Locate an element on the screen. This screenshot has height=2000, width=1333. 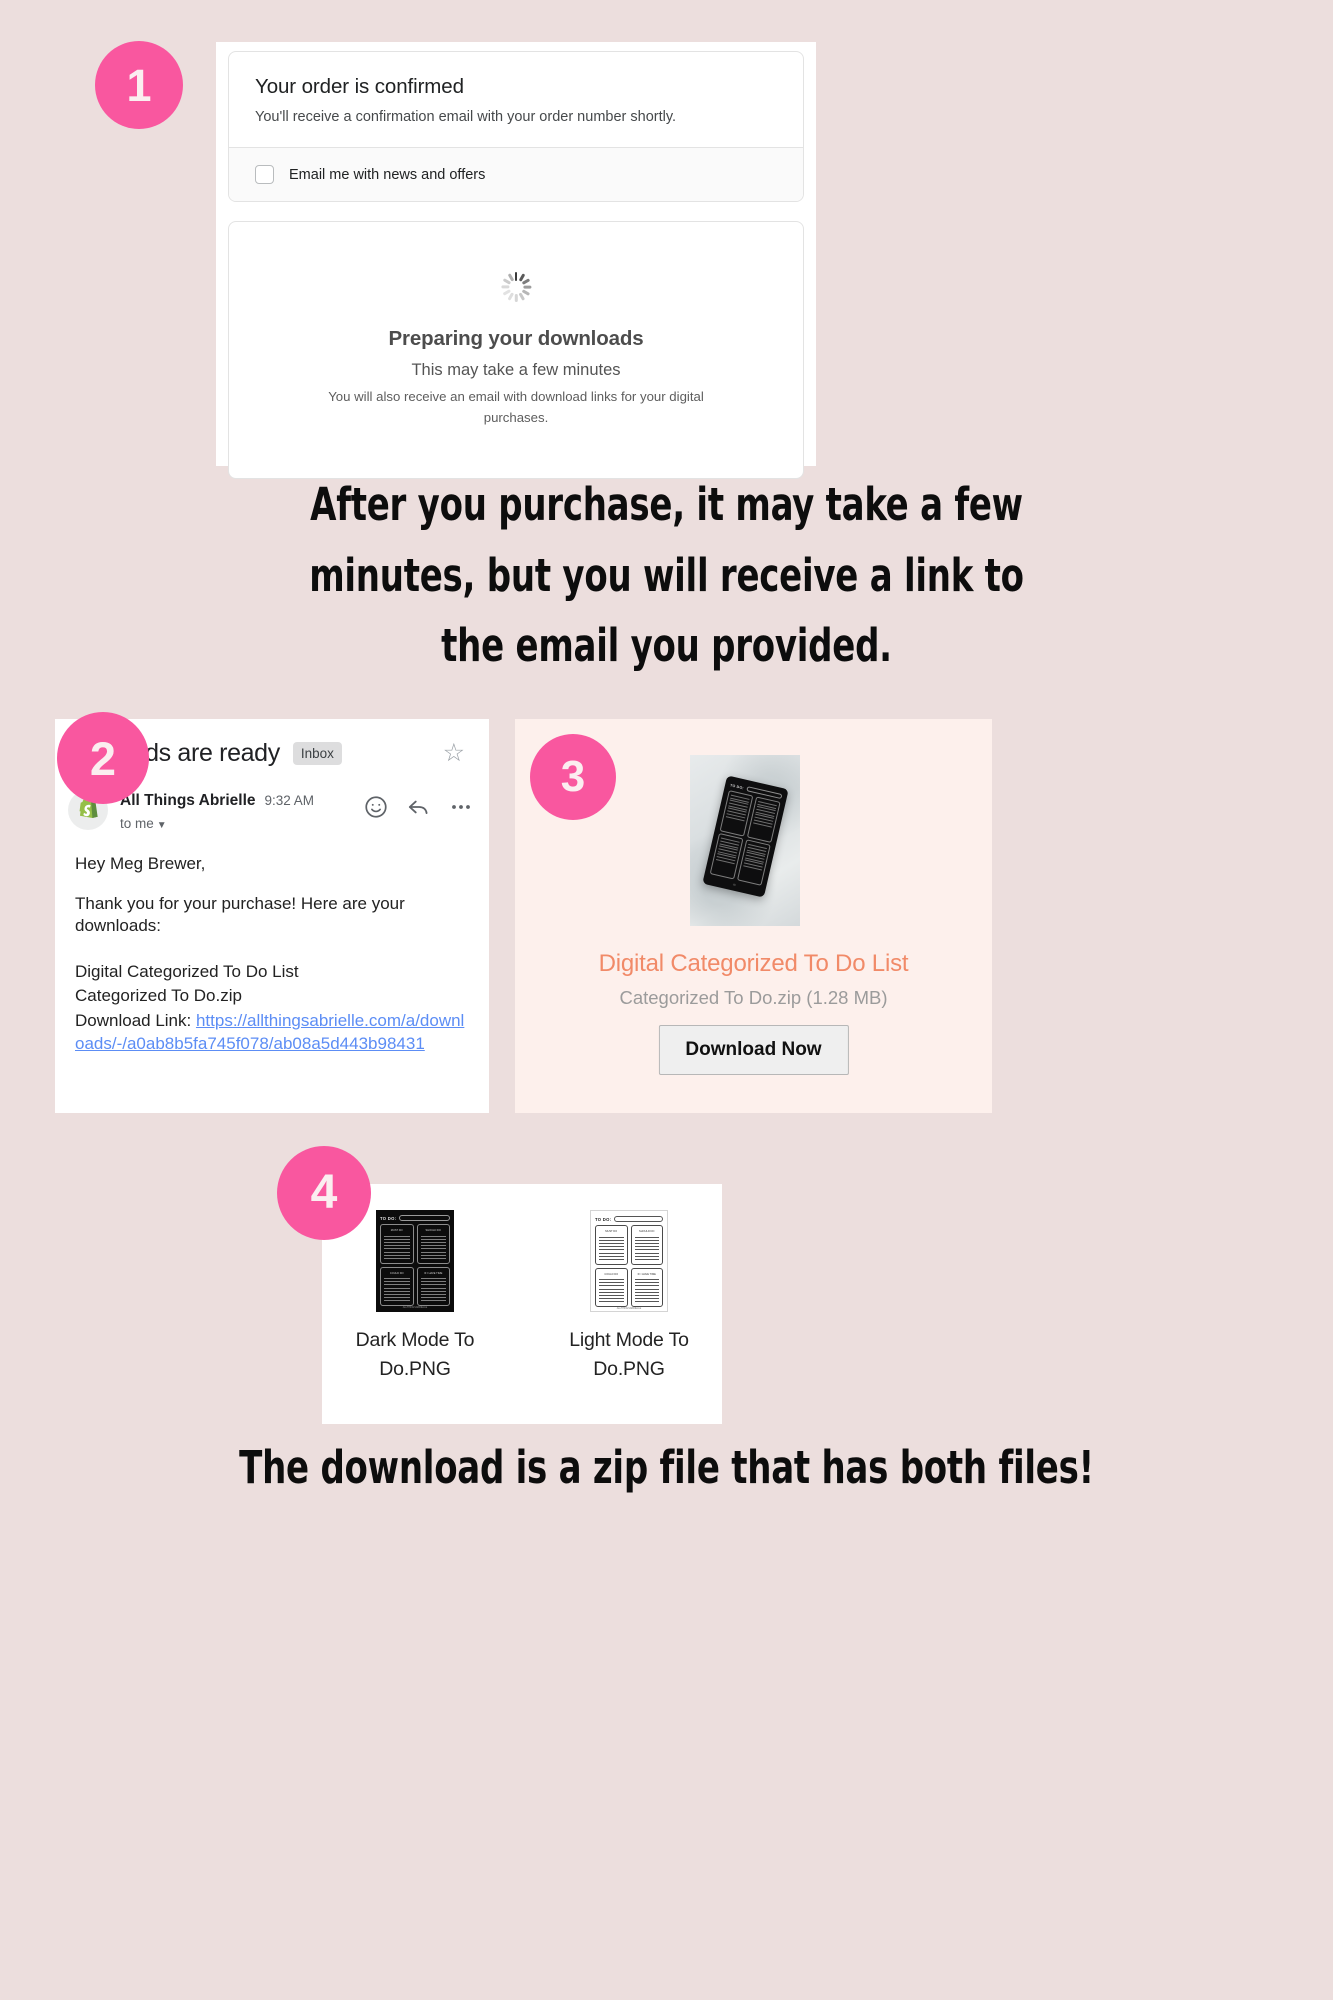
tablet-home-button is located at coordinates (734, 885).